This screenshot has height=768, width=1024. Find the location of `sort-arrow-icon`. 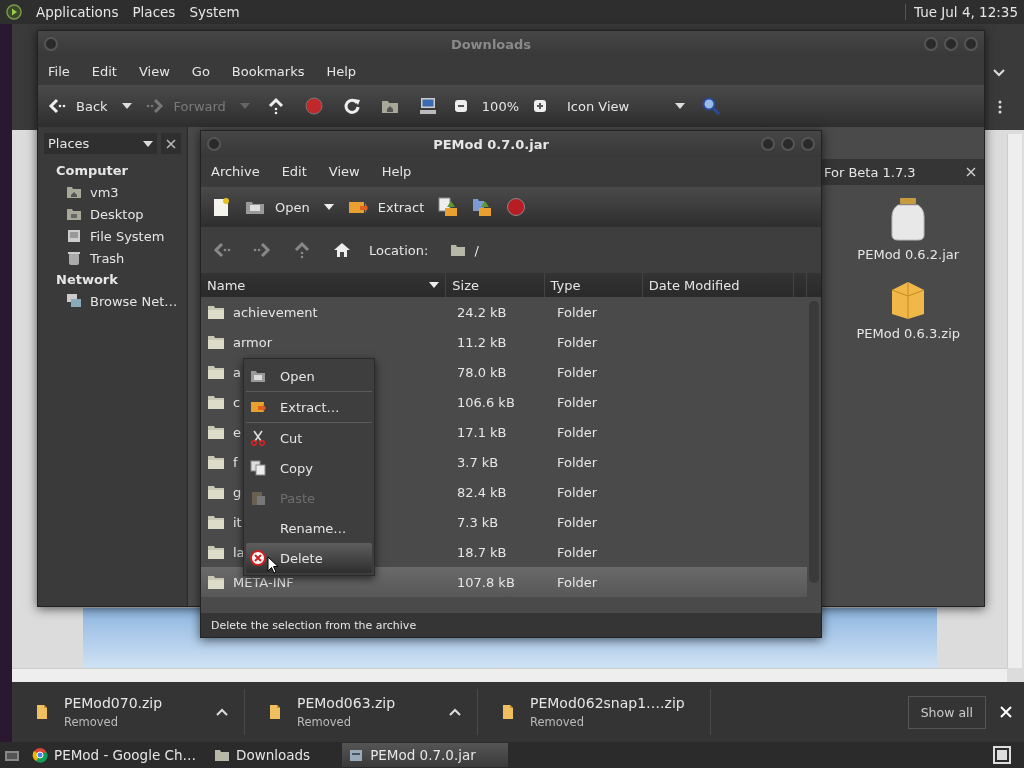

sort-arrow-icon is located at coordinates (434, 285).